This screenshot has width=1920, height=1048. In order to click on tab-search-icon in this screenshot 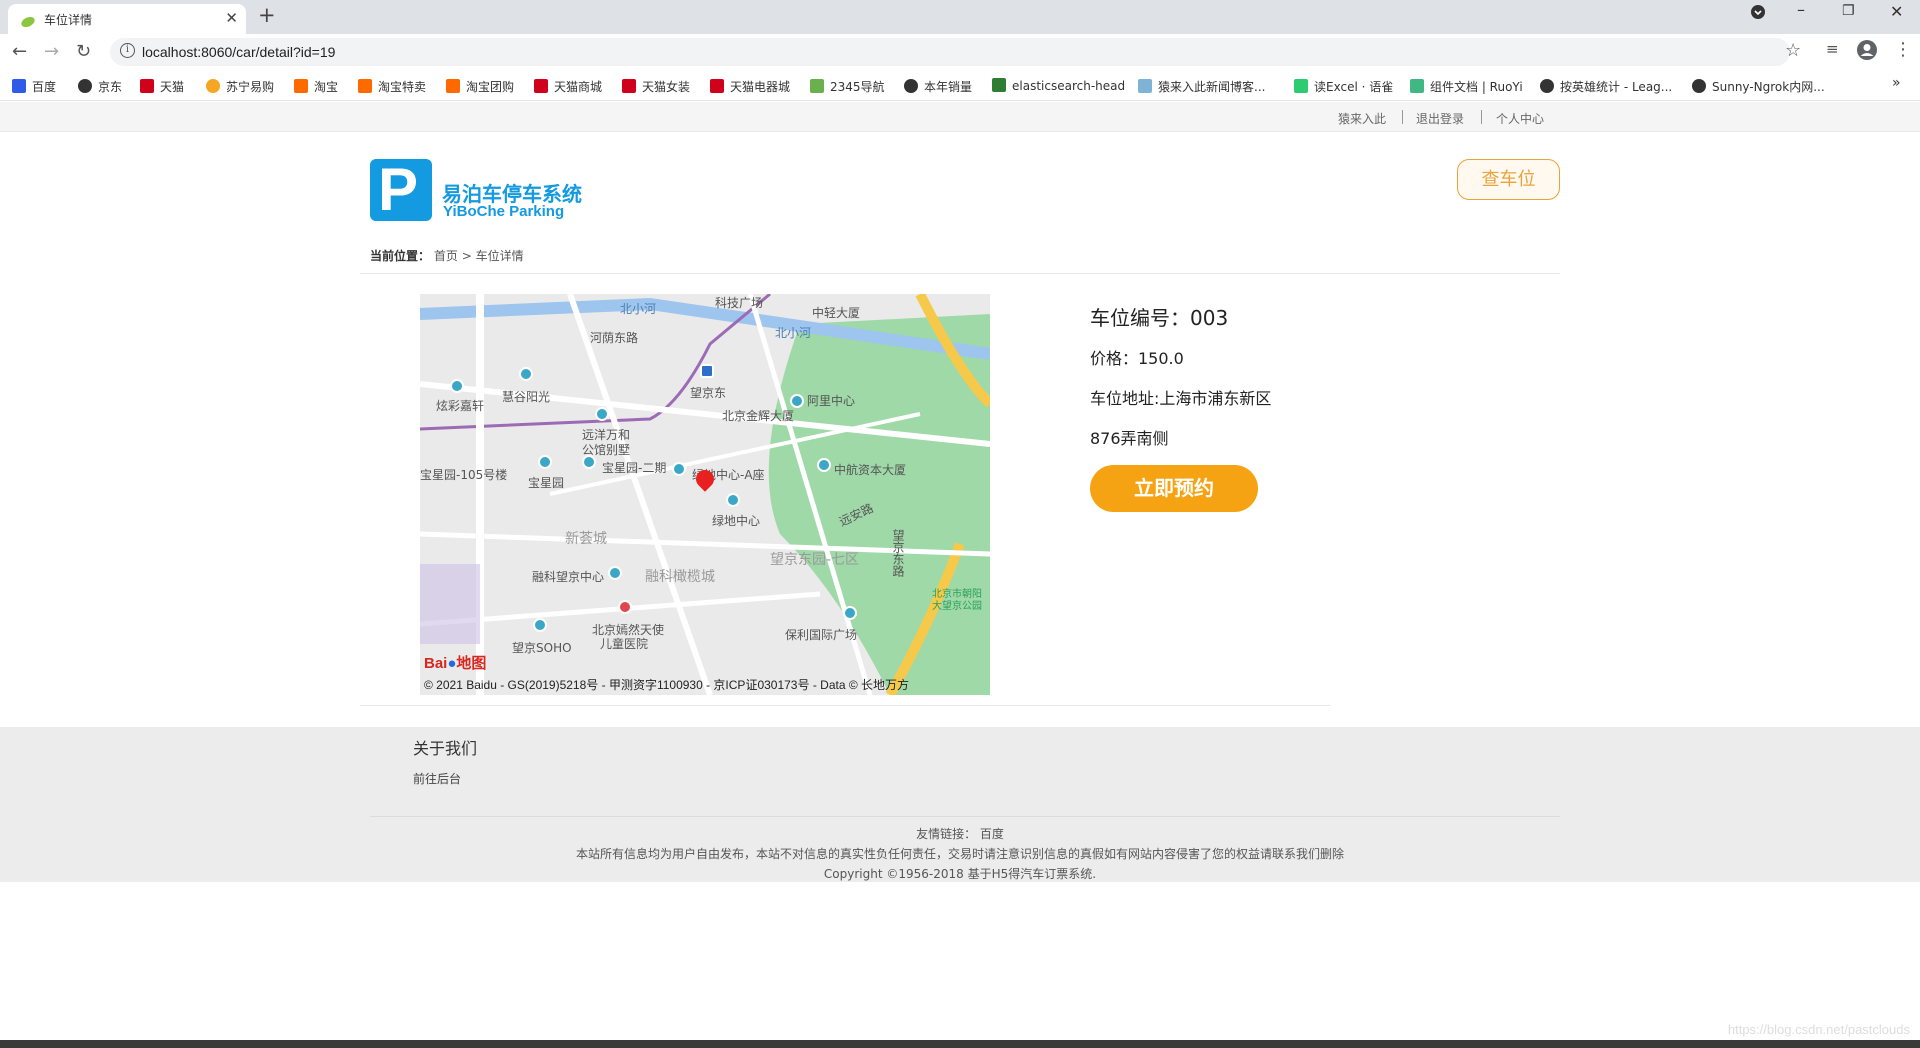, I will do `click(1758, 14)`.